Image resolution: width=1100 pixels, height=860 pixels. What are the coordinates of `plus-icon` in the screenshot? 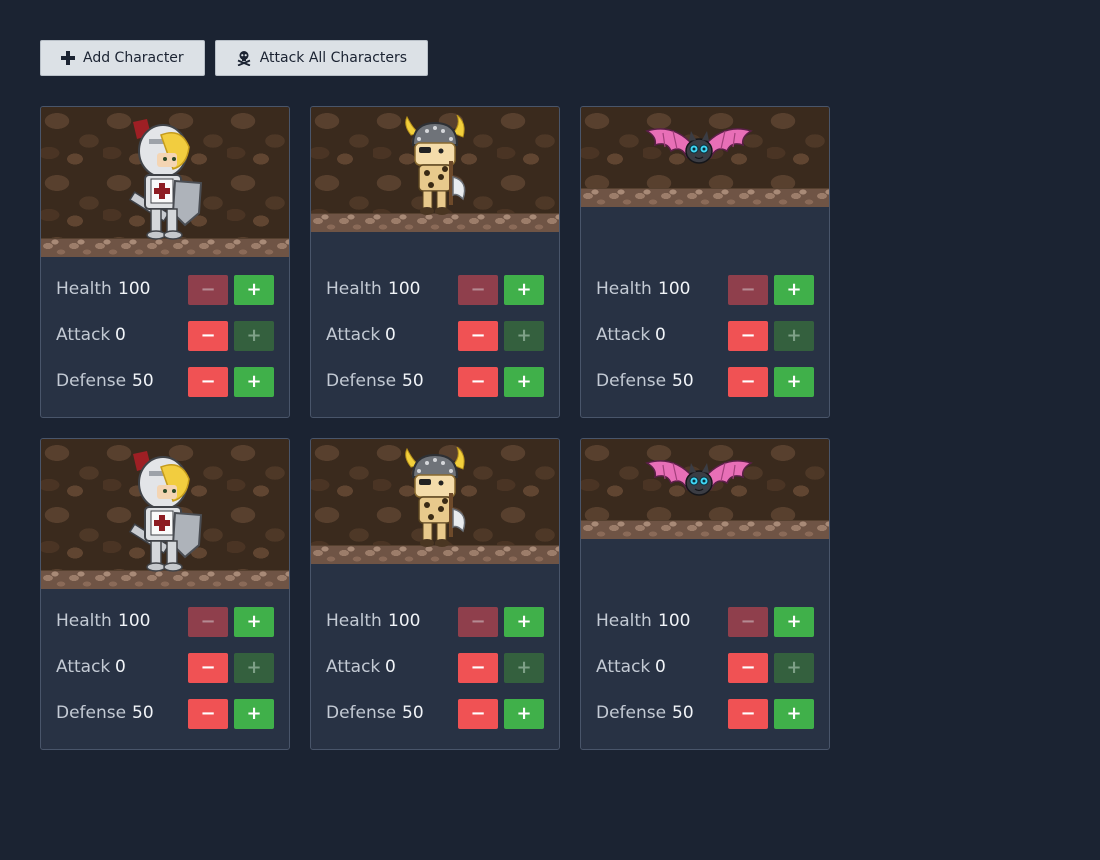 It's located at (68, 58).